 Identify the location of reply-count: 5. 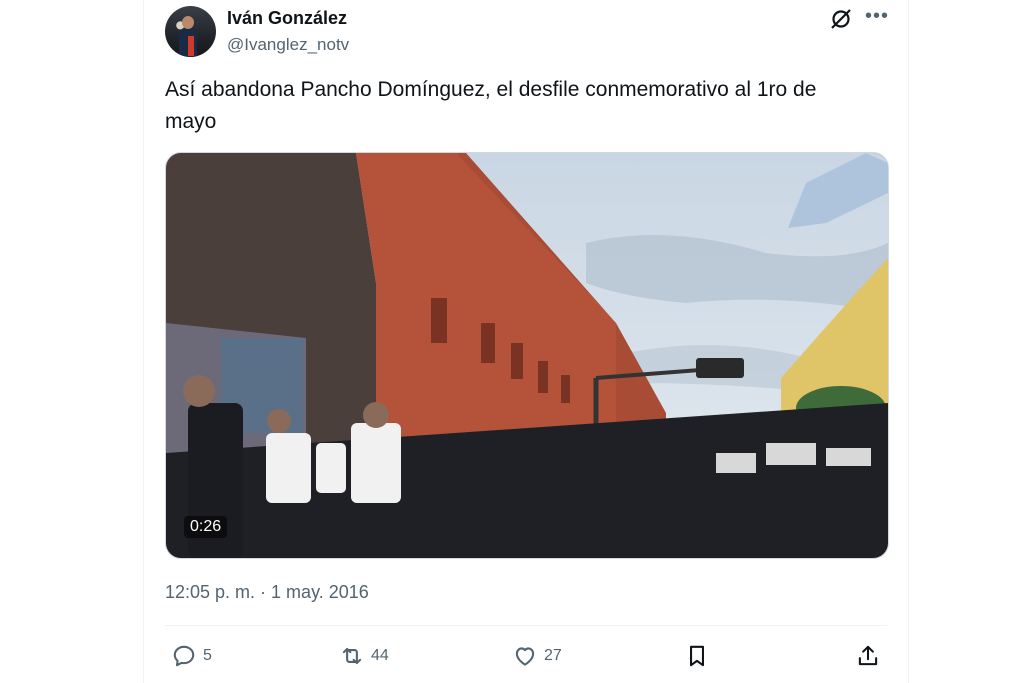
(207, 655).